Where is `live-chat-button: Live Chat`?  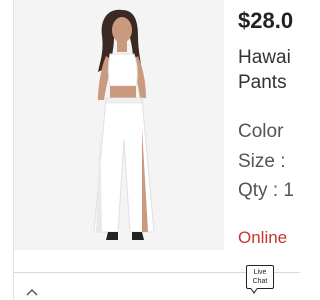 live-chat-button: Live Chat is located at coordinates (260, 279).